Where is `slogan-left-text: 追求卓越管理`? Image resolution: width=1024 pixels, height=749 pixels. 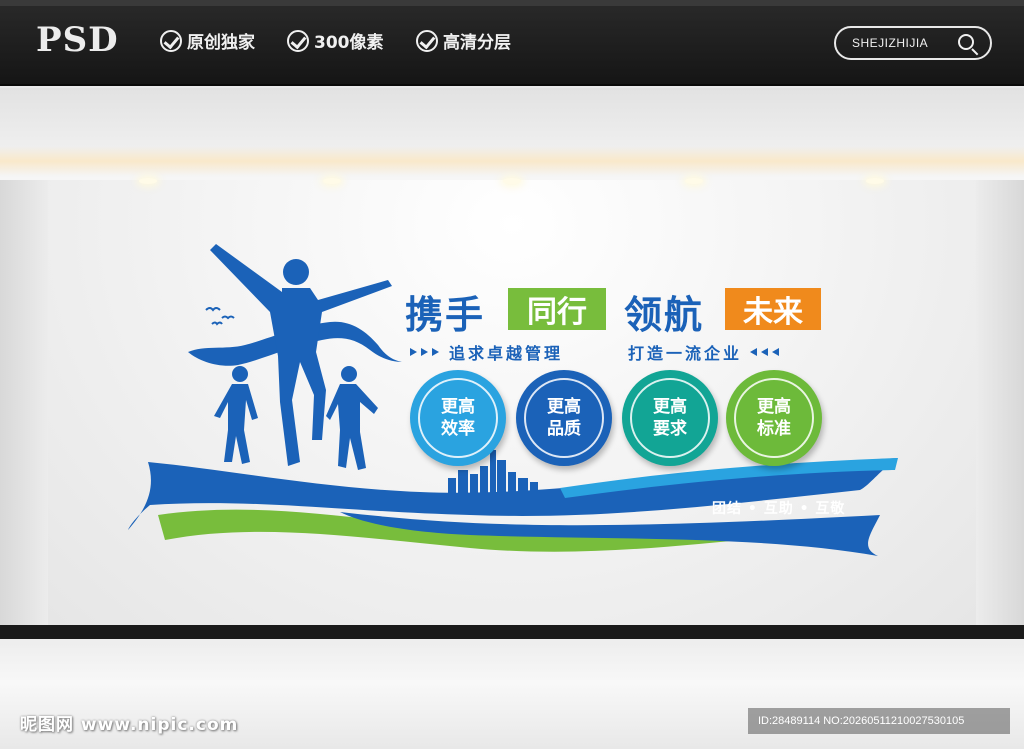 slogan-left-text: 追求卓越管理 is located at coordinates (506, 353).